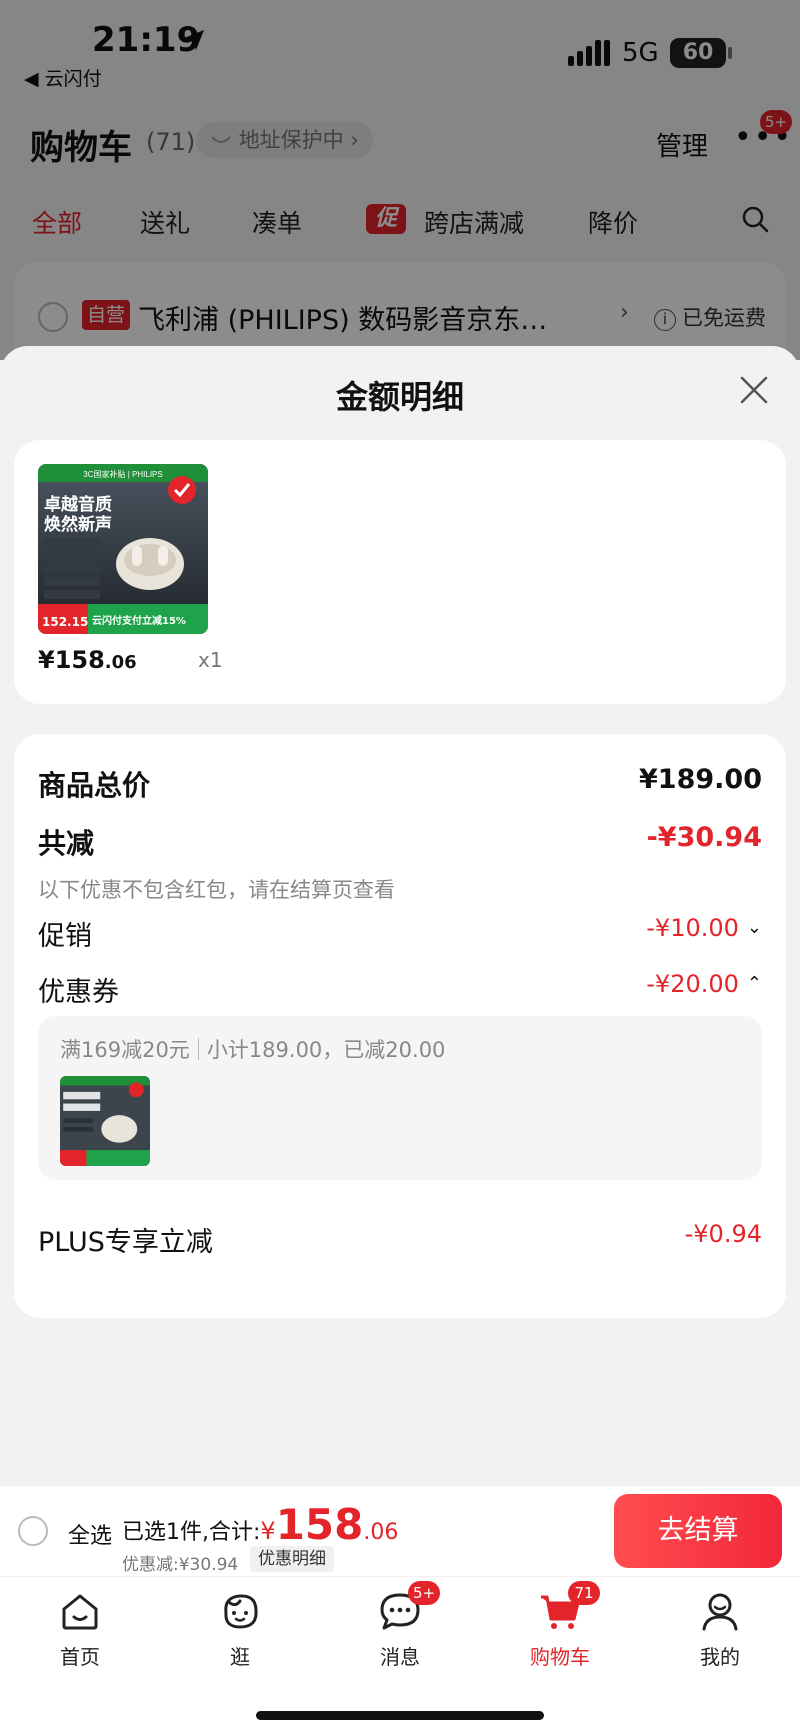 This screenshot has height=1733, width=800. What do you see at coordinates (180, 1565) in the screenshot?
I see `discount-summary: 优惠减:¥30.94` at bounding box center [180, 1565].